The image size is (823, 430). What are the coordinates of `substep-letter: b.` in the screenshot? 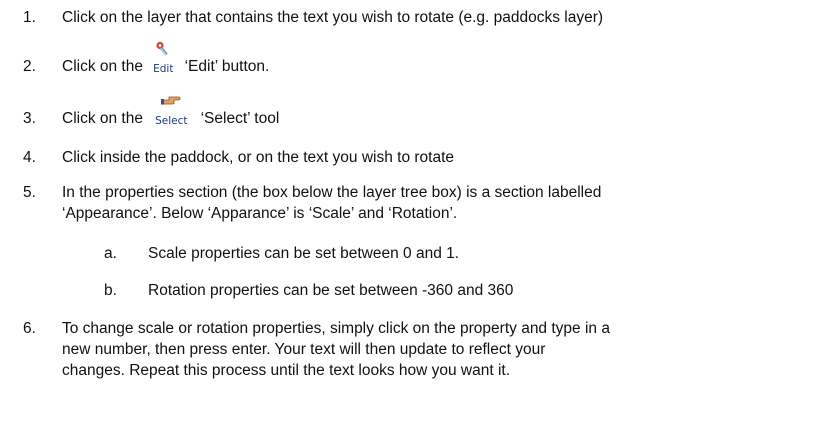 It's located at (110, 290).